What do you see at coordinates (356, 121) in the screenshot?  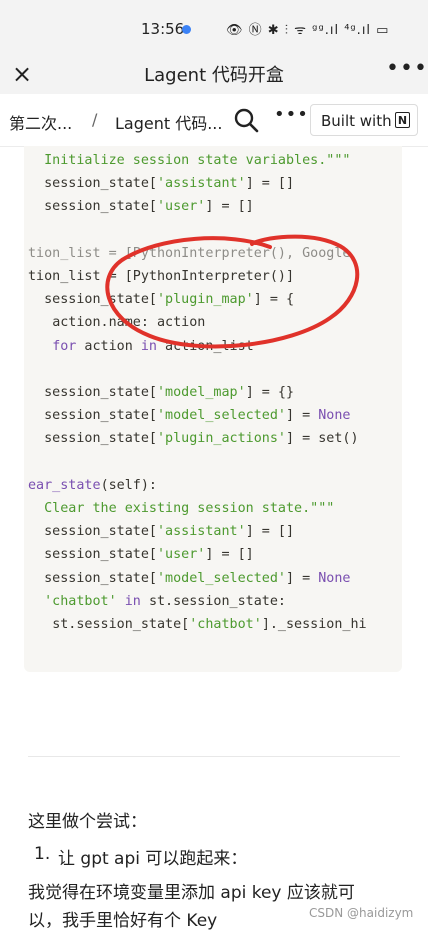 I see `built-with-label: Built with` at bounding box center [356, 121].